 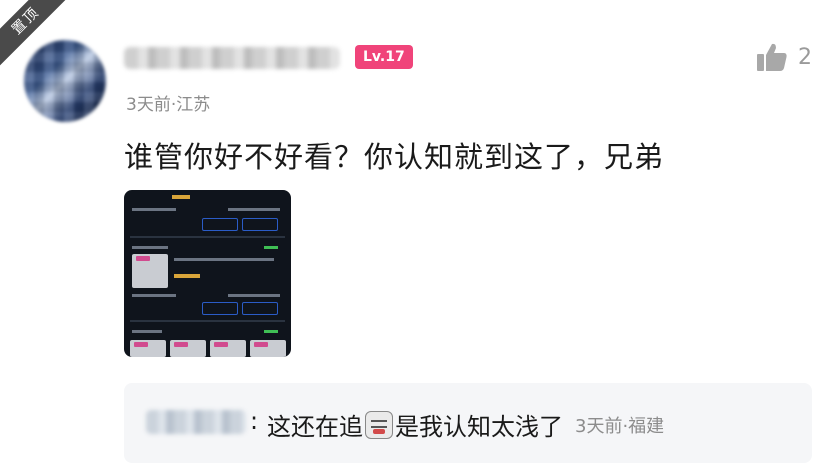 What do you see at coordinates (394, 157) in the screenshot?
I see `comment-text: 谁管你好不好看？你认知就到这了，兄弟` at bounding box center [394, 157].